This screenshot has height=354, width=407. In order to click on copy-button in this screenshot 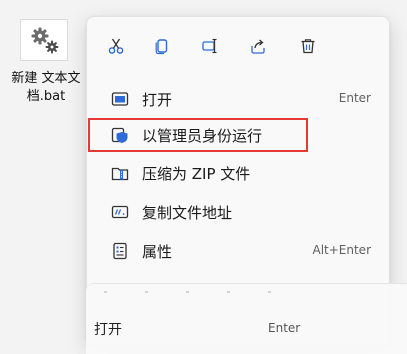, I will do `click(162, 46)`.